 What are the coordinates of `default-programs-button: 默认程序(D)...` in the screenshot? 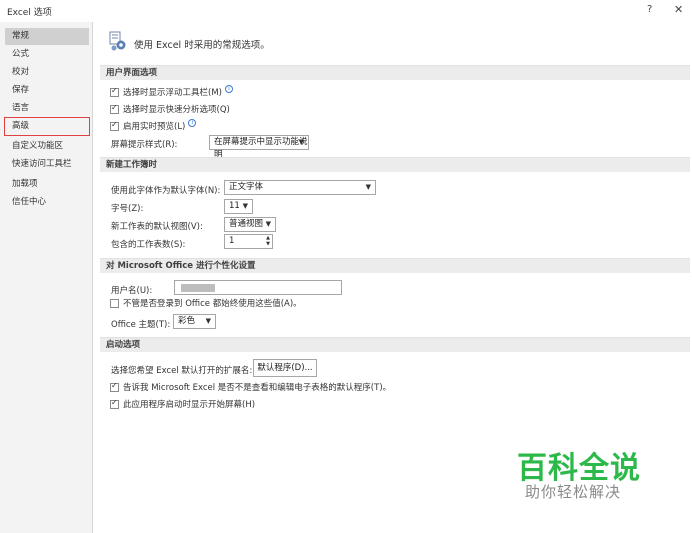 It's located at (285, 368).